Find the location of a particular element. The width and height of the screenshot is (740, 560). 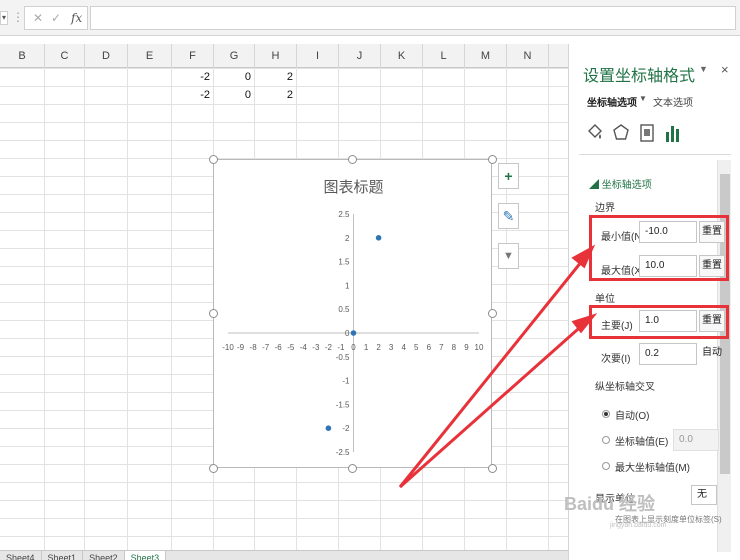

baidu-watermark: Baidu 经验 is located at coordinates (610, 504).